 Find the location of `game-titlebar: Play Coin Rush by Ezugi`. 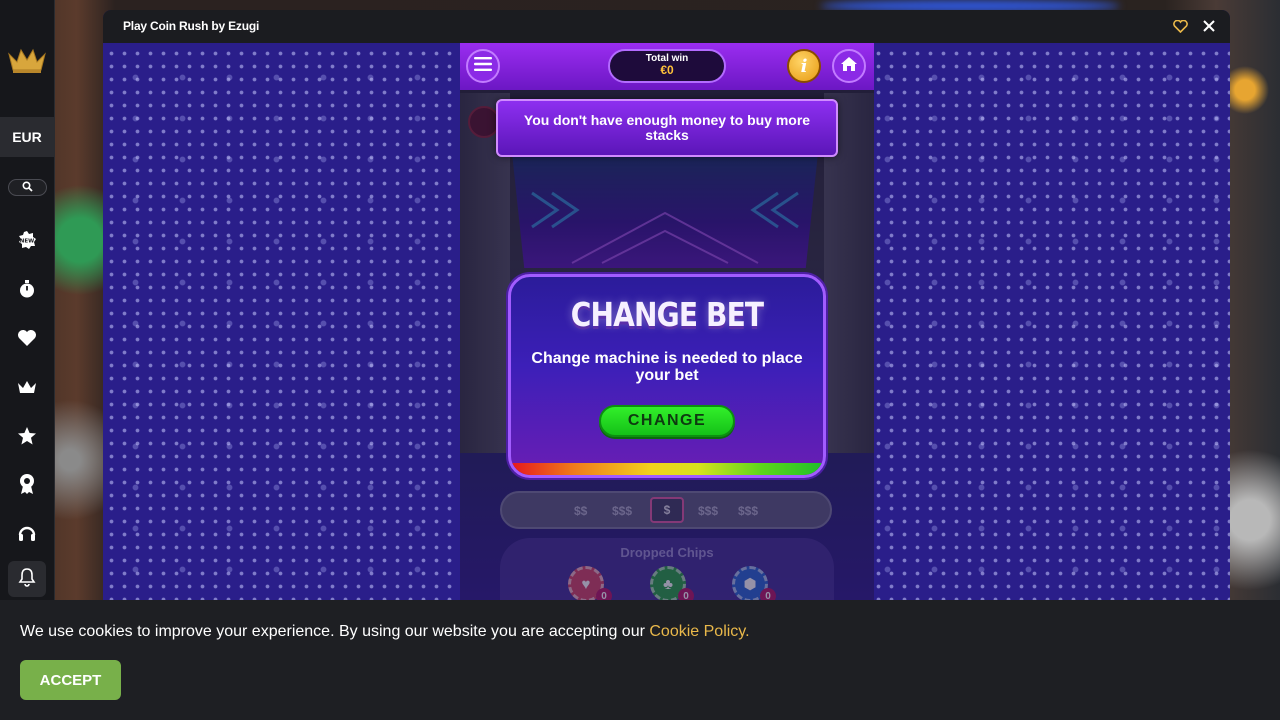

game-titlebar: Play Coin Rush by Ezugi is located at coordinates (666, 26).